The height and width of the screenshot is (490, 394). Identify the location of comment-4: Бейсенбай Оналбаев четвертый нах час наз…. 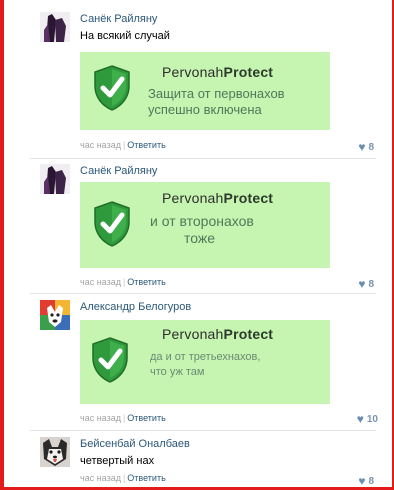
(197, 462).